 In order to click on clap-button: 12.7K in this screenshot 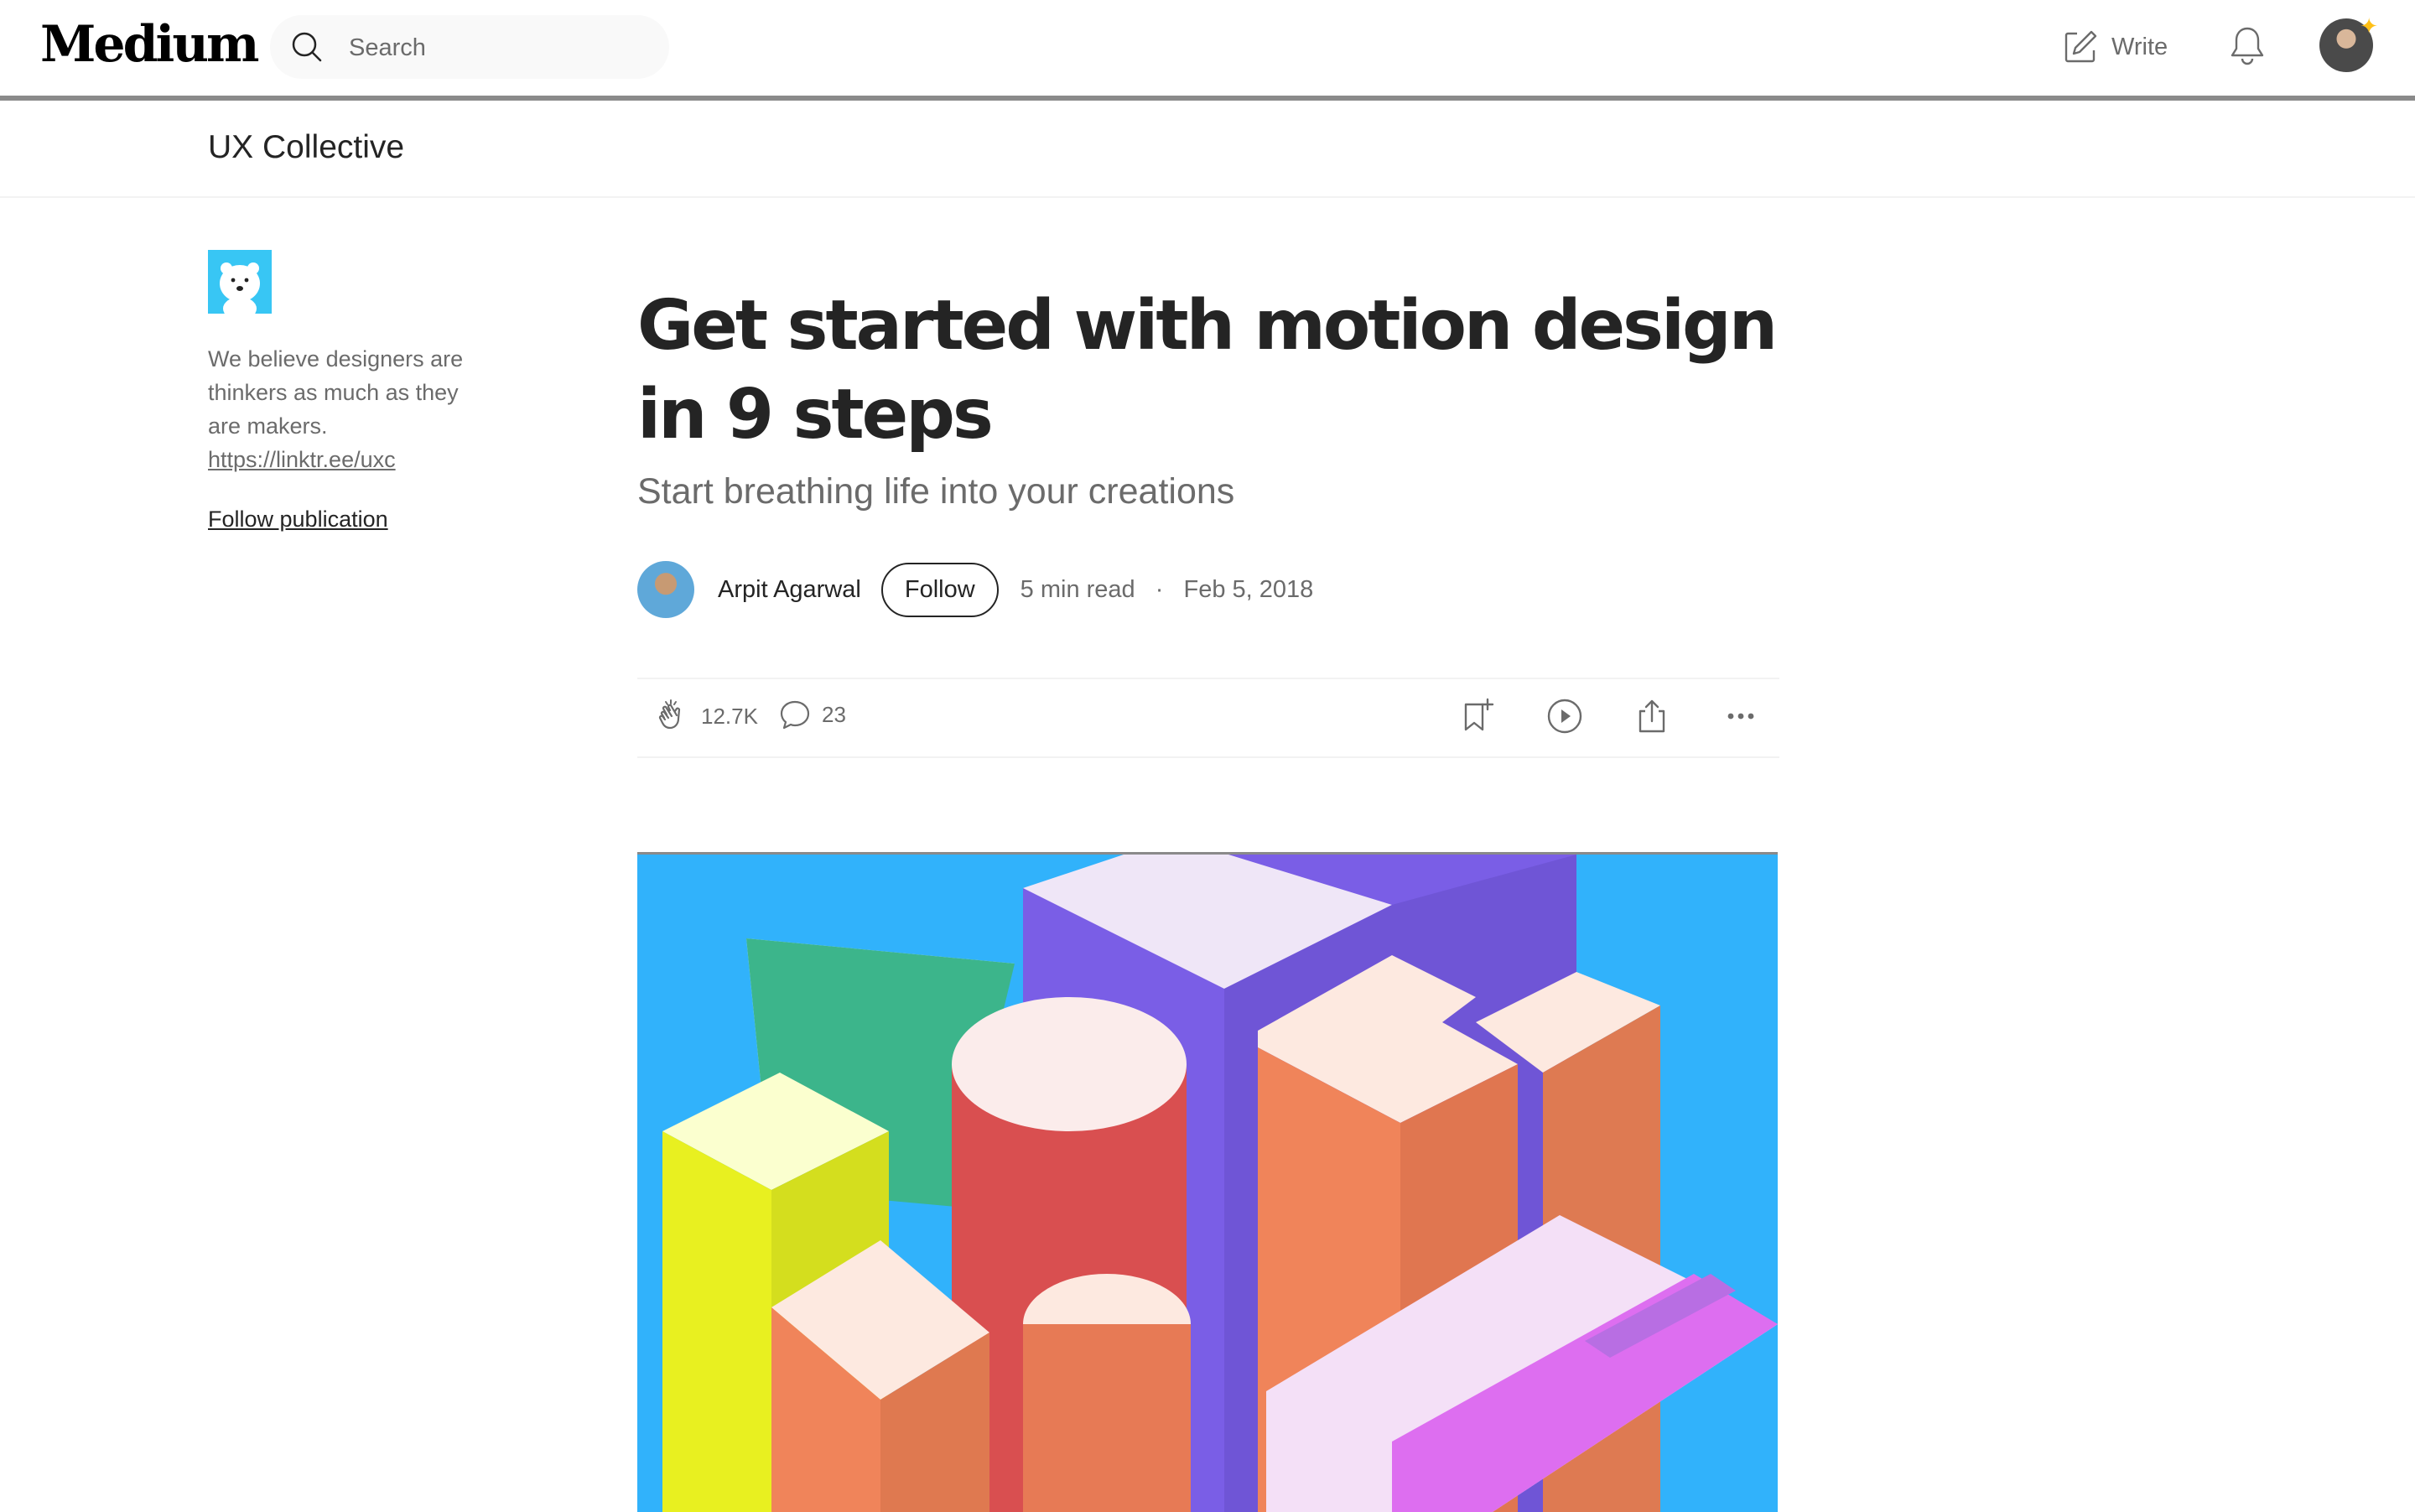, I will do `click(706, 716)`.